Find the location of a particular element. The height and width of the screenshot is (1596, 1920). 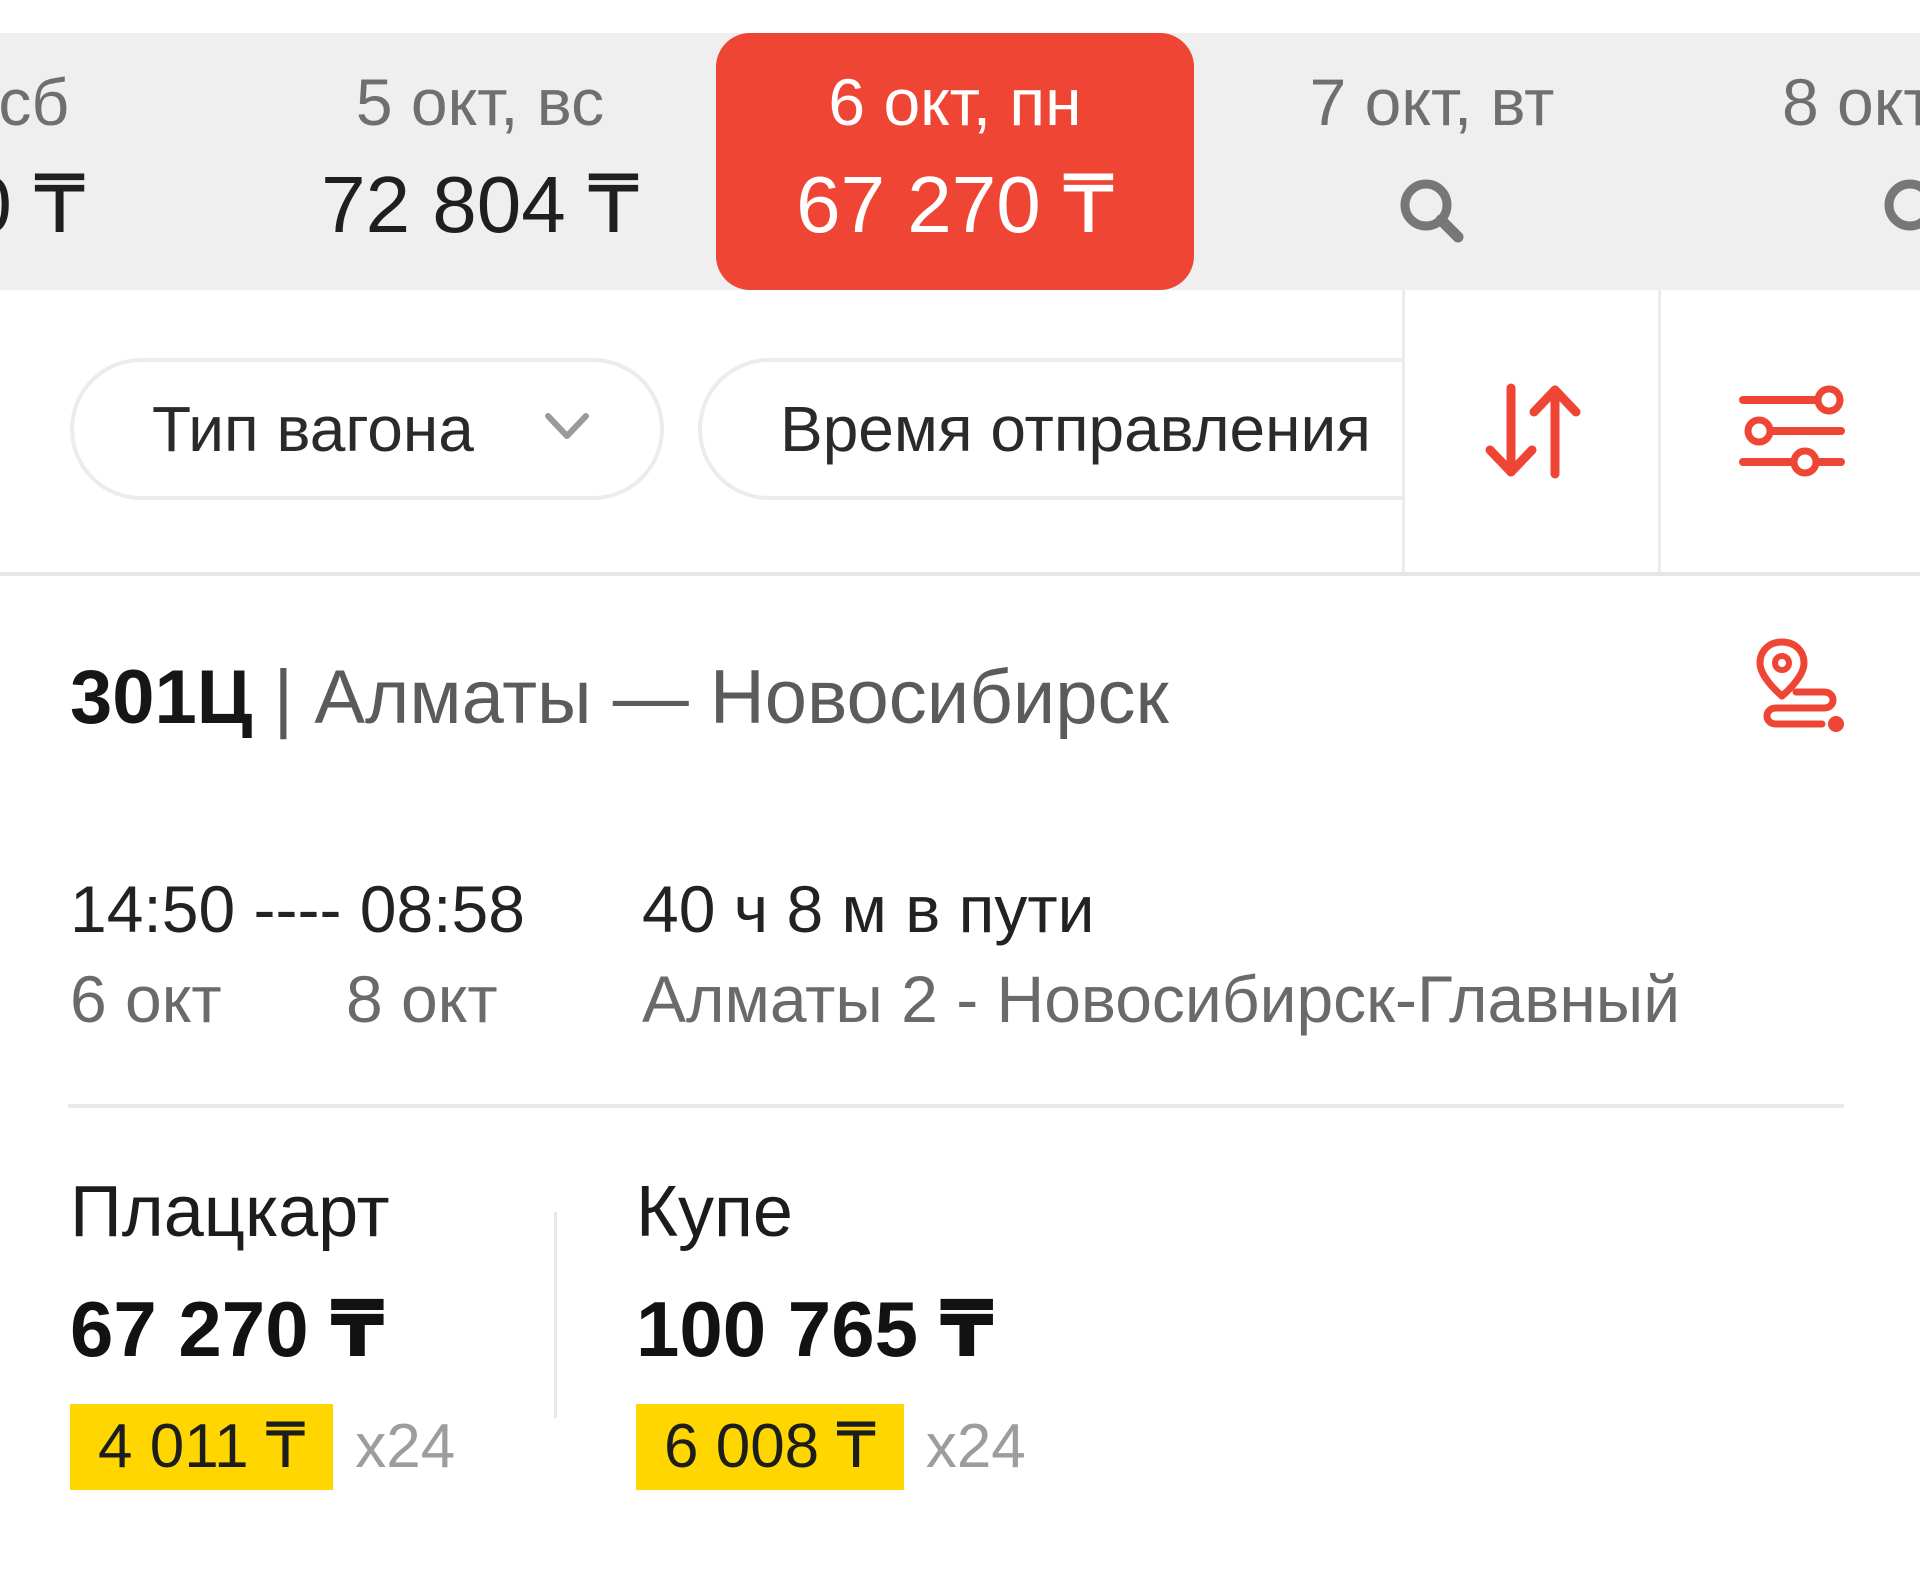

date-item-5-okt: 5 окт, вс 72 804 ₸ is located at coordinates (480, 161).